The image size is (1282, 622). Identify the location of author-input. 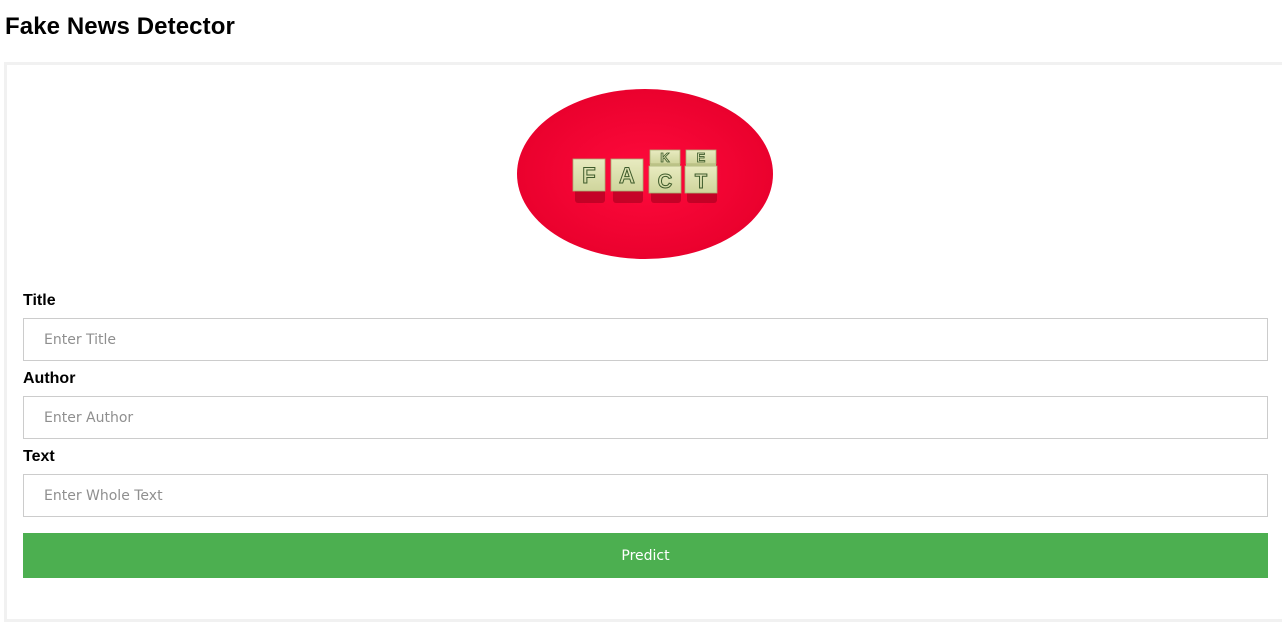
(645, 417).